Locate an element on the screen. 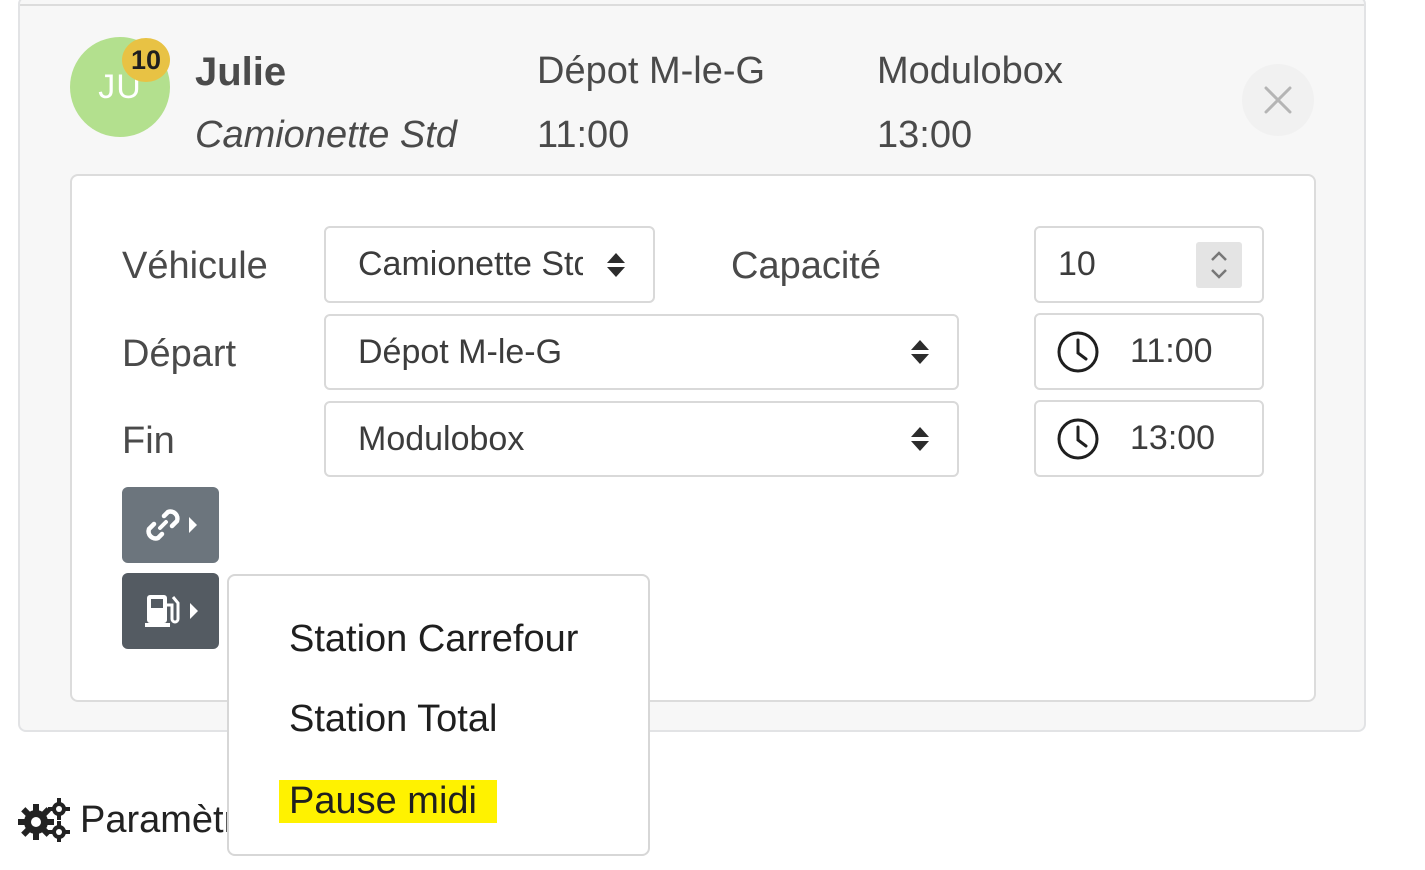  dropdown-item-pause-midi: Pause midi is located at coordinates (388, 801).